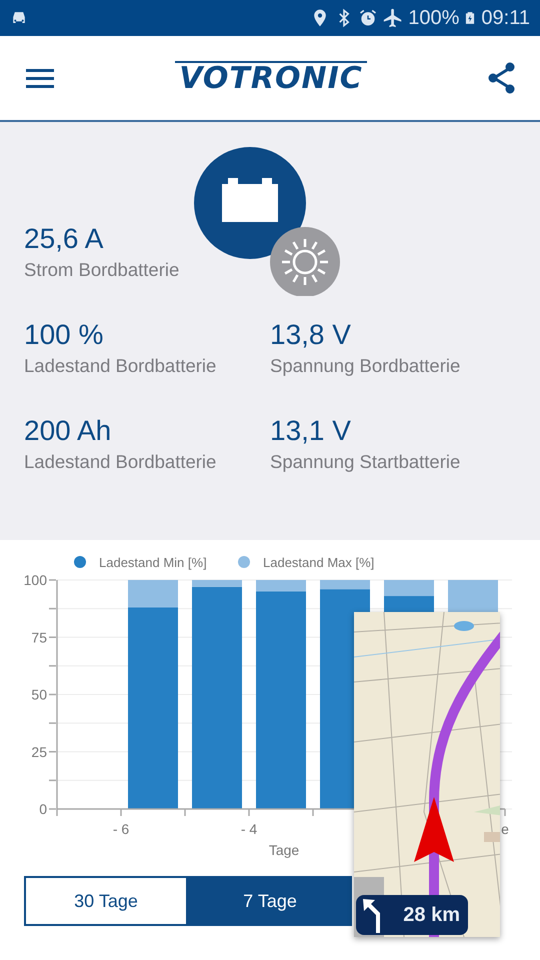 The height and width of the screenshot is (960, 540). I want to click on range-tab: 30 Tage, so click(106, 901).